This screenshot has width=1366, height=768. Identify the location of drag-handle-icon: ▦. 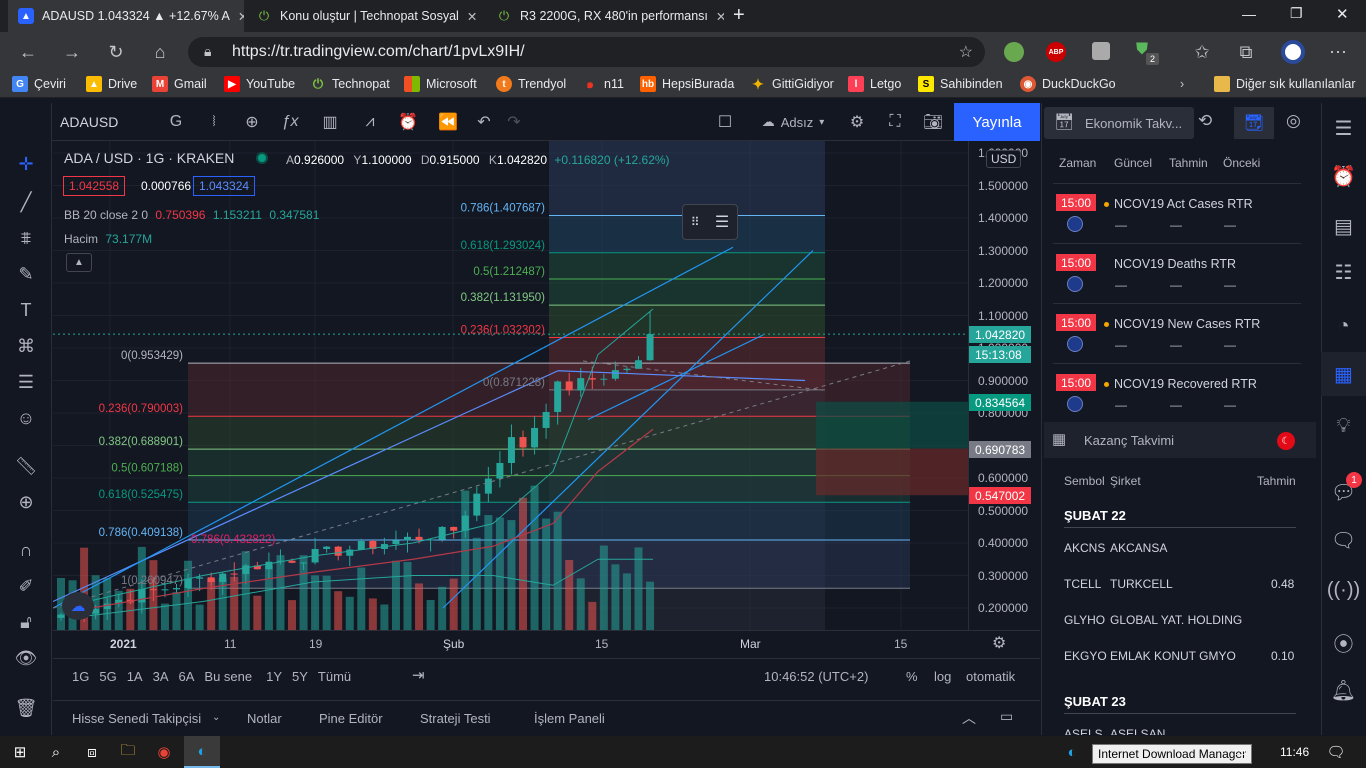
(1059, 439).